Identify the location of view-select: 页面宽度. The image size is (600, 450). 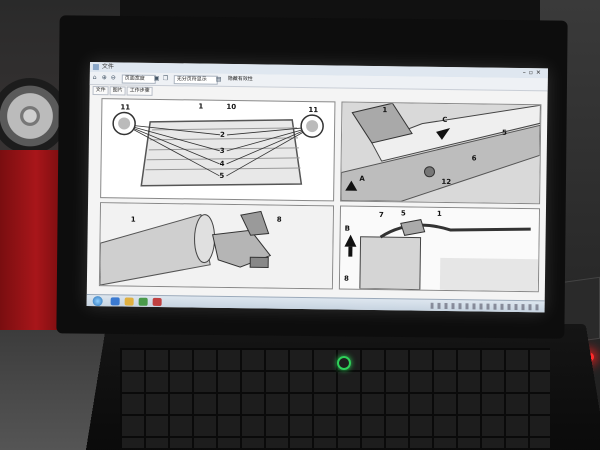
(138, 79).